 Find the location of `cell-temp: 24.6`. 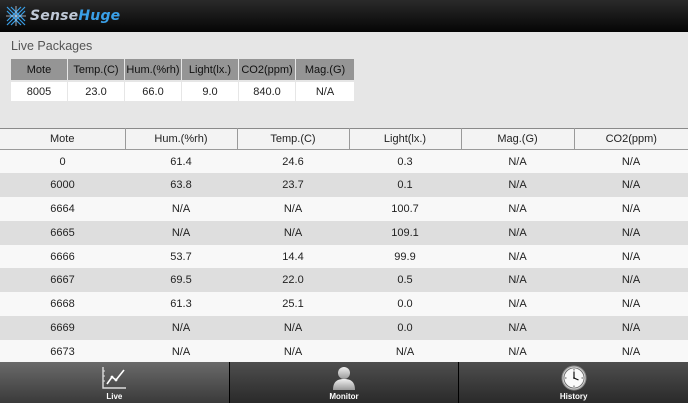

cell-temp: 24.6 is located at coordinates (293, 161).